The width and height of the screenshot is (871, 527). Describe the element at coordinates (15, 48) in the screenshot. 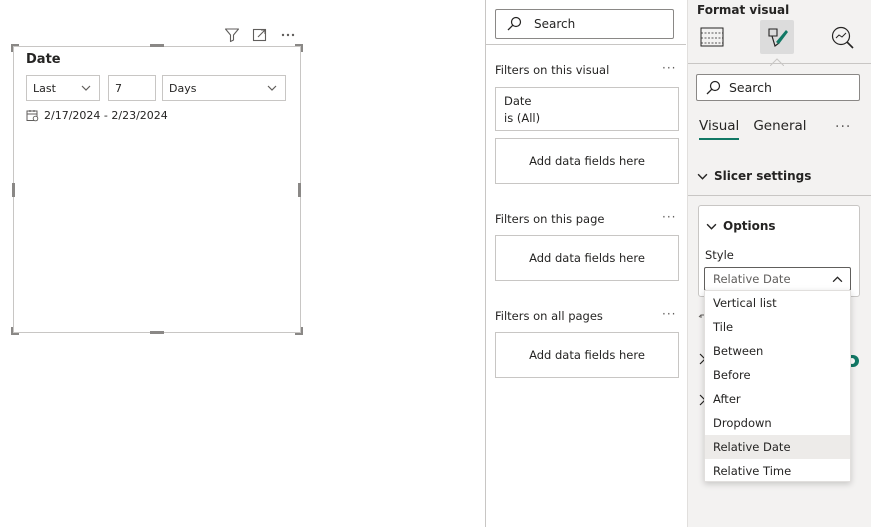

I see `resize-handle-top-left` at that location.